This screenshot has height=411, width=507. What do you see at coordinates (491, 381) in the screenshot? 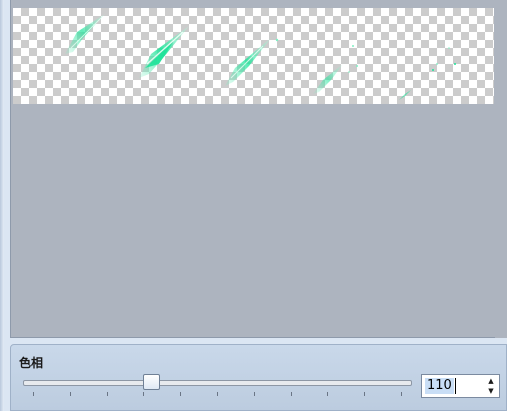
I see `spin-up-icon: ▲` at bounding box center [491, 381].